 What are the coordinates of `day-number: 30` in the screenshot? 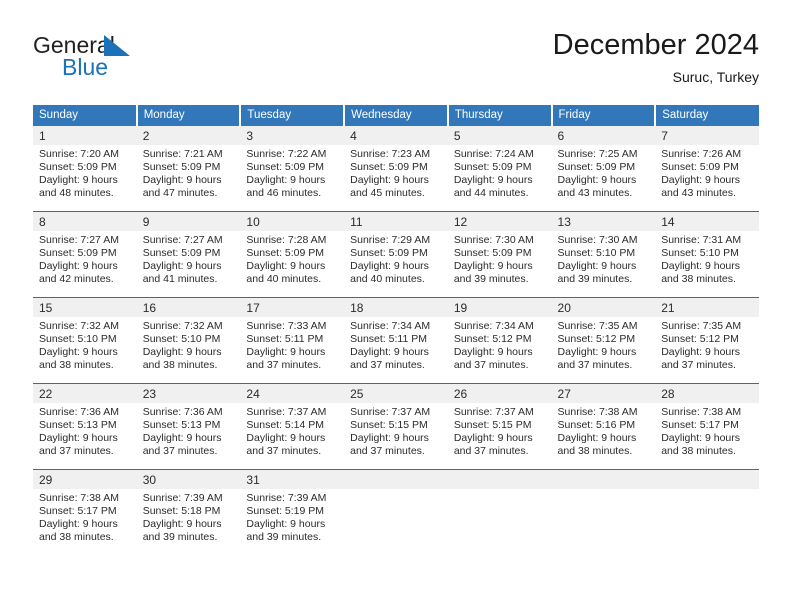 It's located at (188, 479).